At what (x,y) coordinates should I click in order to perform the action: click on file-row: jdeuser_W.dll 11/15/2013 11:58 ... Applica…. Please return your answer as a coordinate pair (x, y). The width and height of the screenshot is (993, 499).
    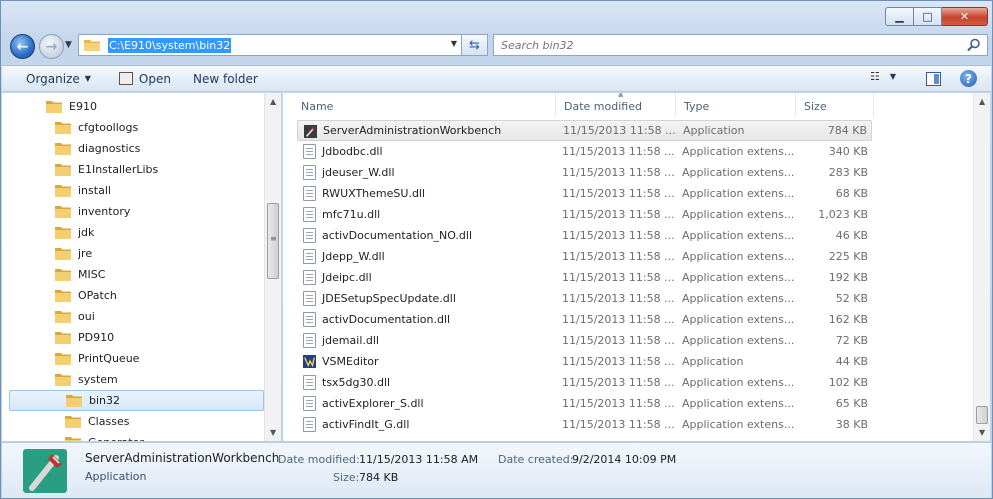
    Looking at the image, I should click on (584, 172).